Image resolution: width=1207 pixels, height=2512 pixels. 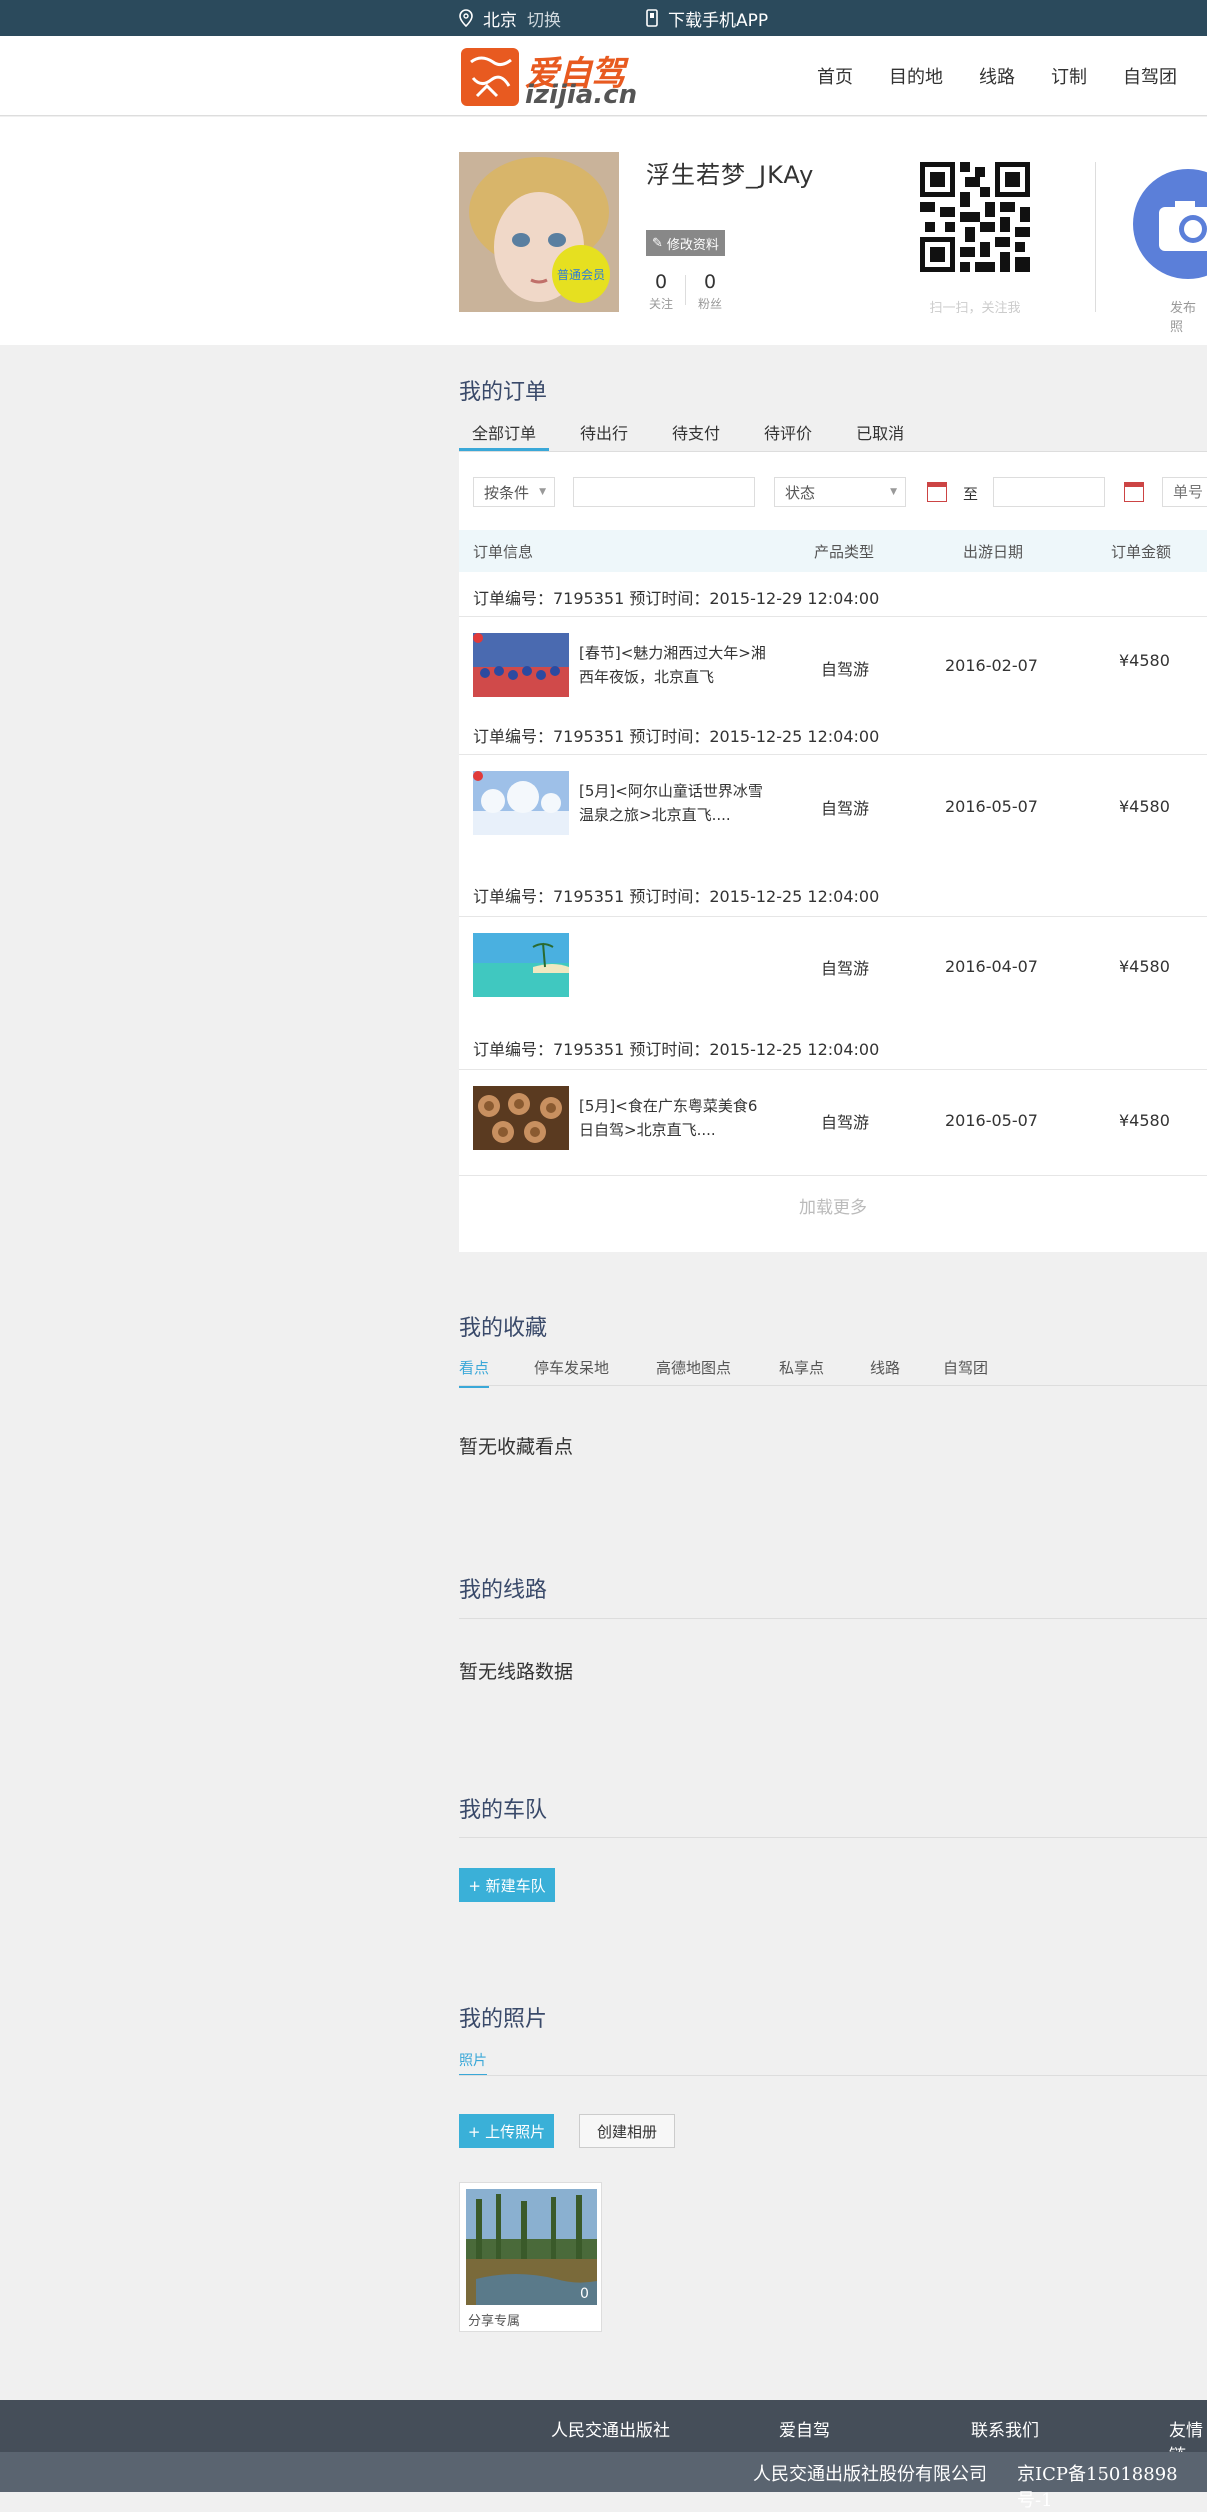 What do you see at coordinates (833, 2075) in the screenshot?
I see `photos-divider` at bounding box center [833, 2075].